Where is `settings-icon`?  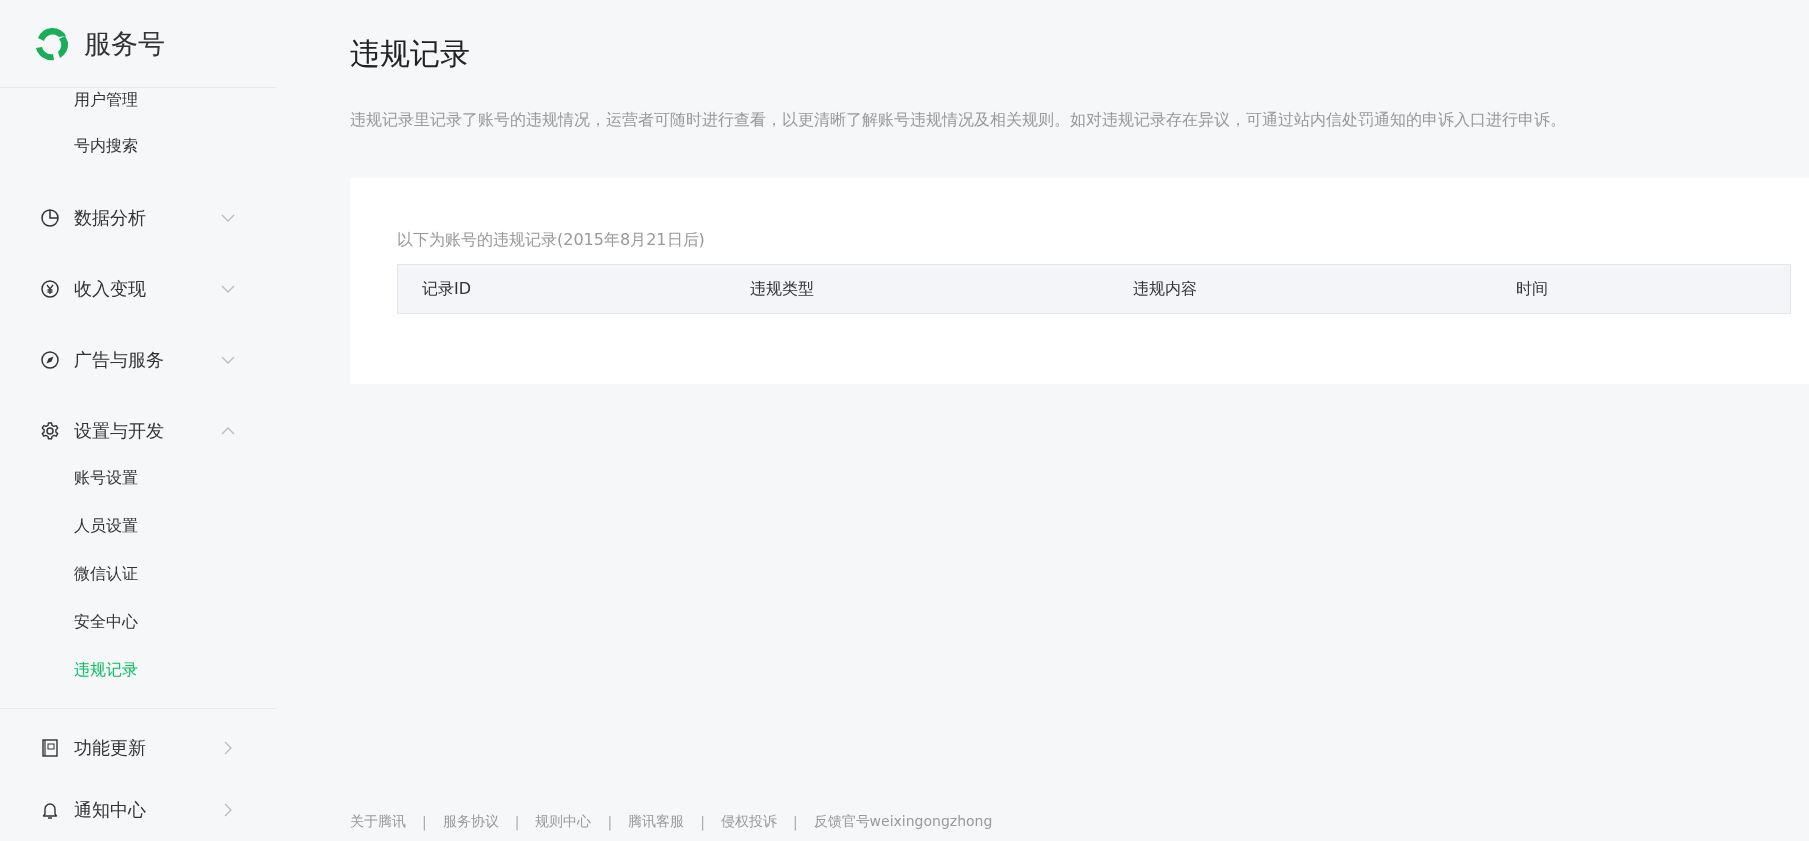 settings-icon is located at coordinates (50, 430).